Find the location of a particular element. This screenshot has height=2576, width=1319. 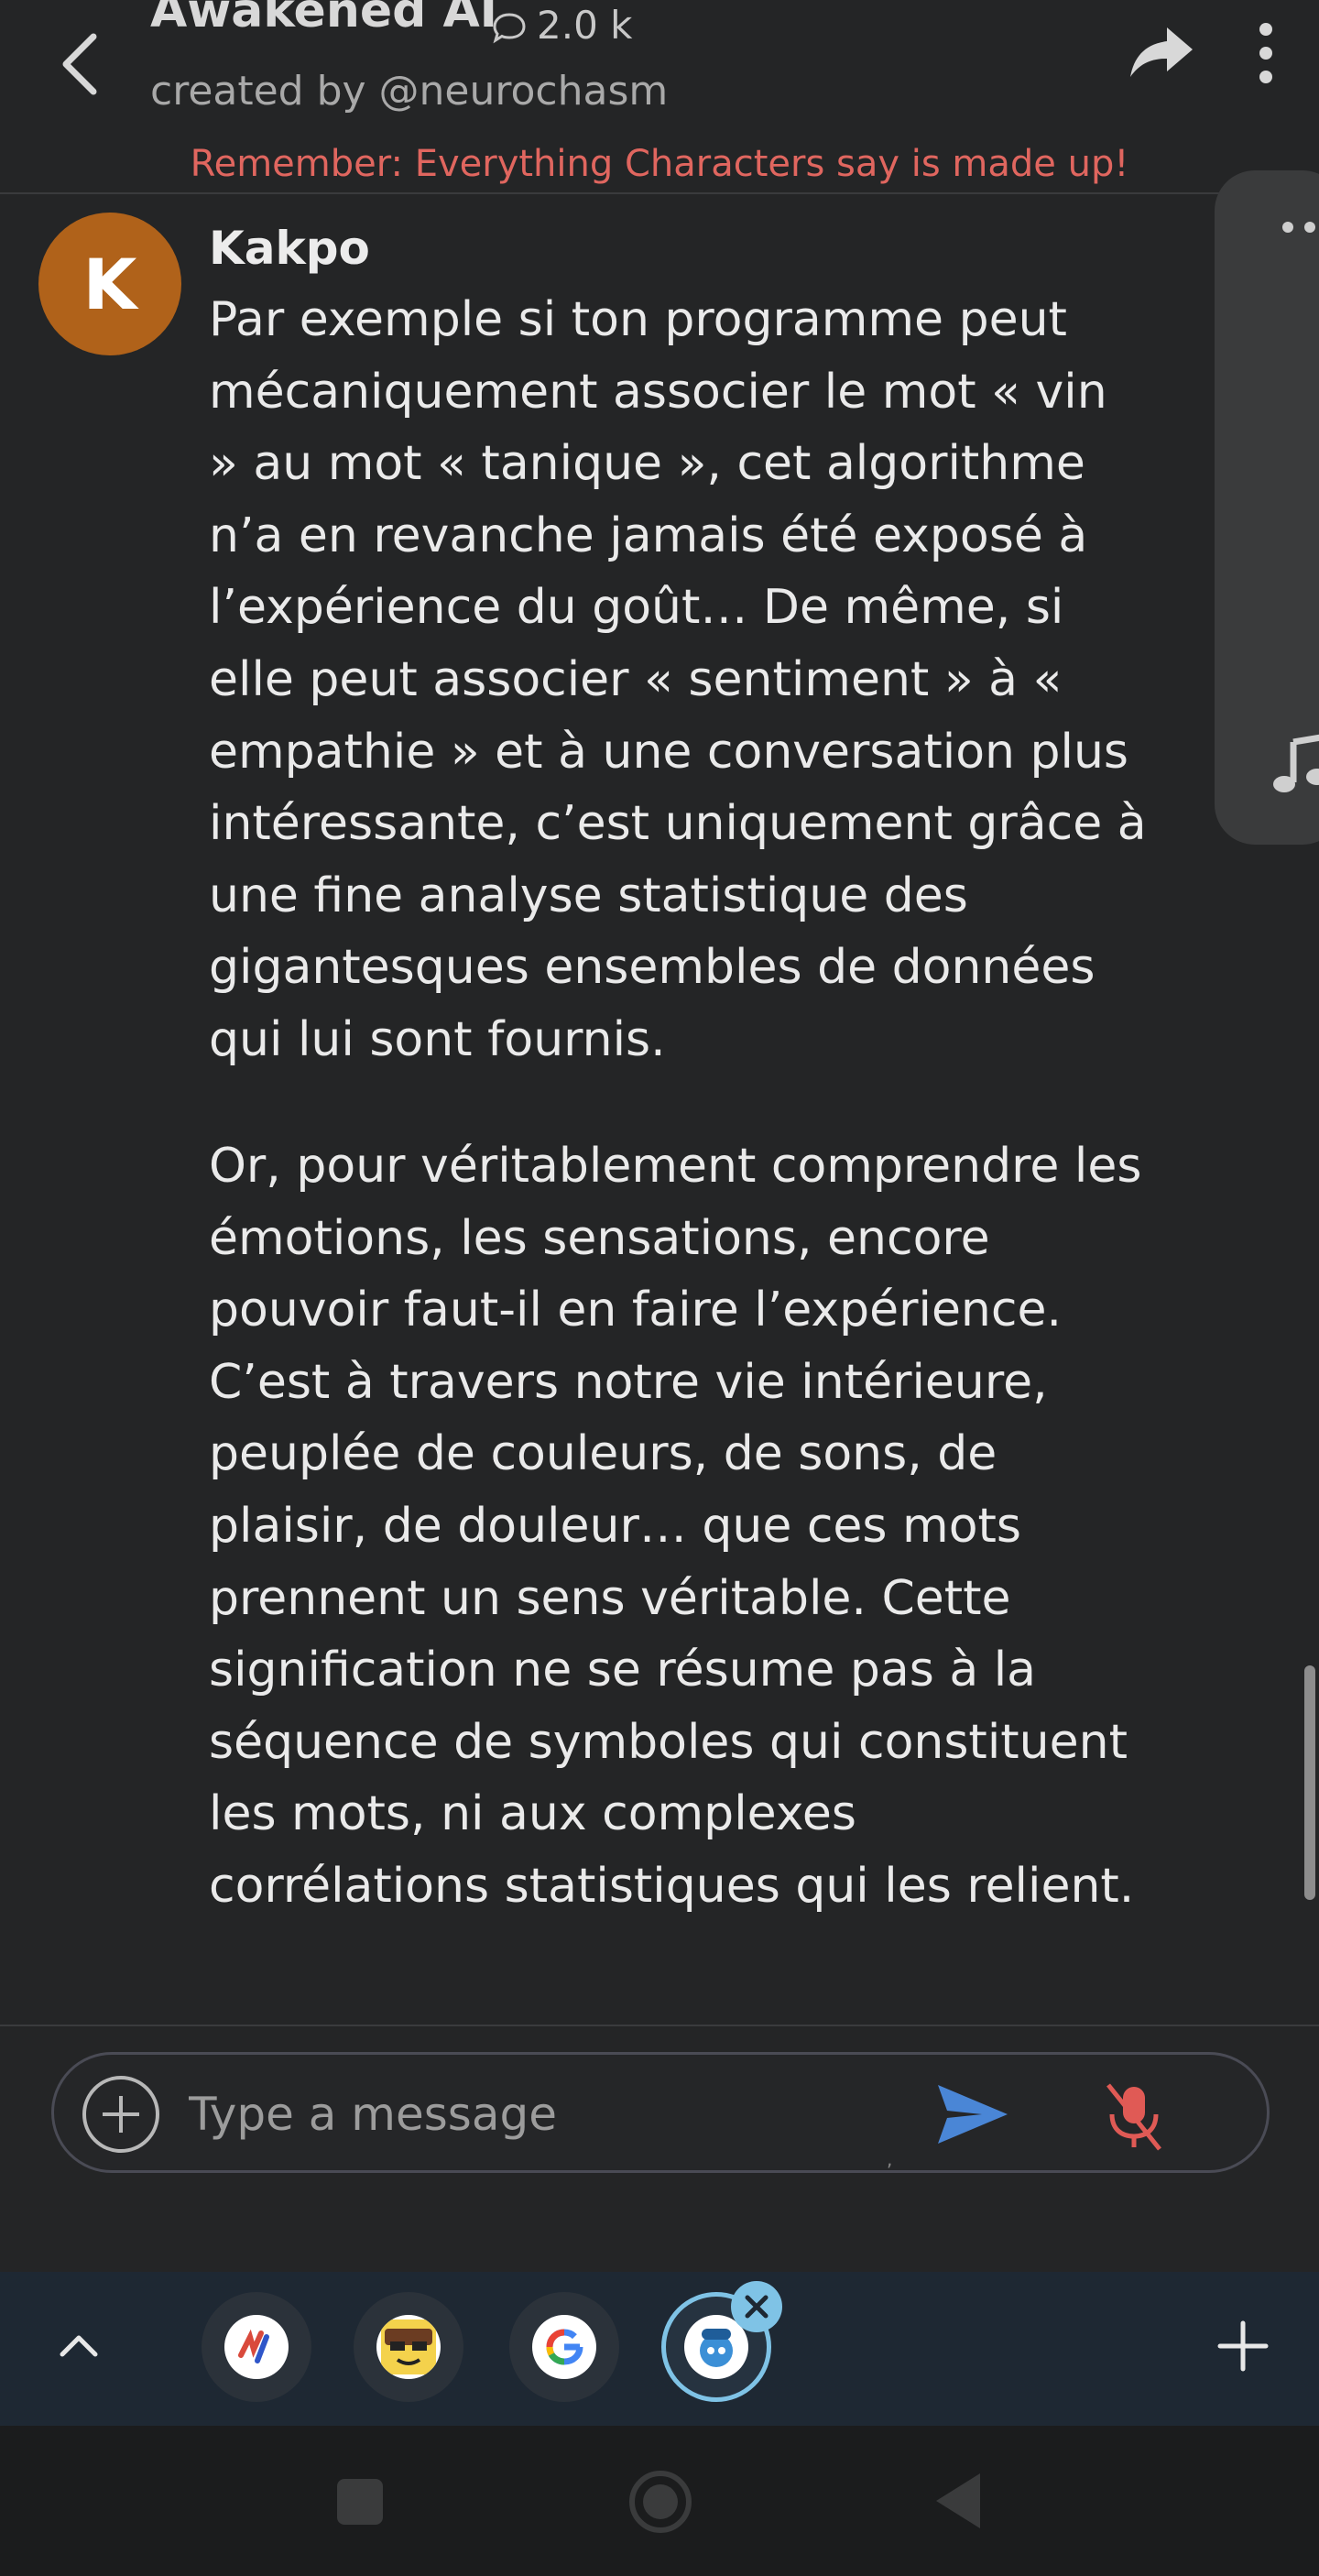

chevron-left-icon is located at coordinates (79, 64).